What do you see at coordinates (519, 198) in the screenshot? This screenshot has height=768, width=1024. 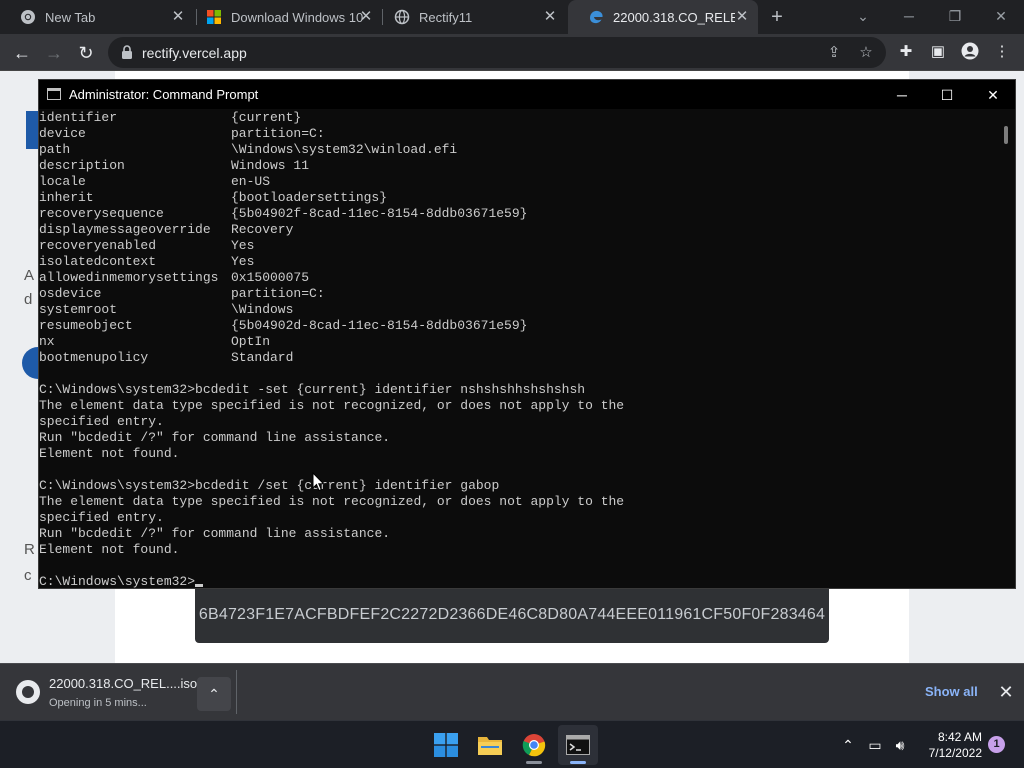 I see `bcd-property-row: inherit {bootloadersettings}` at bounding box center [519, 198].